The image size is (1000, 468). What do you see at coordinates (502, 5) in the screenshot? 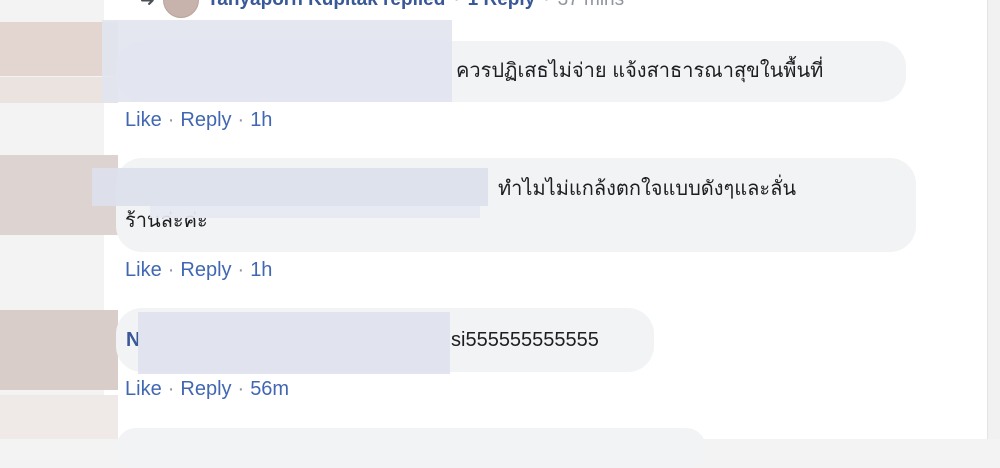
I see `reply-count: 1 Reply` at bounding box center [502, 5].